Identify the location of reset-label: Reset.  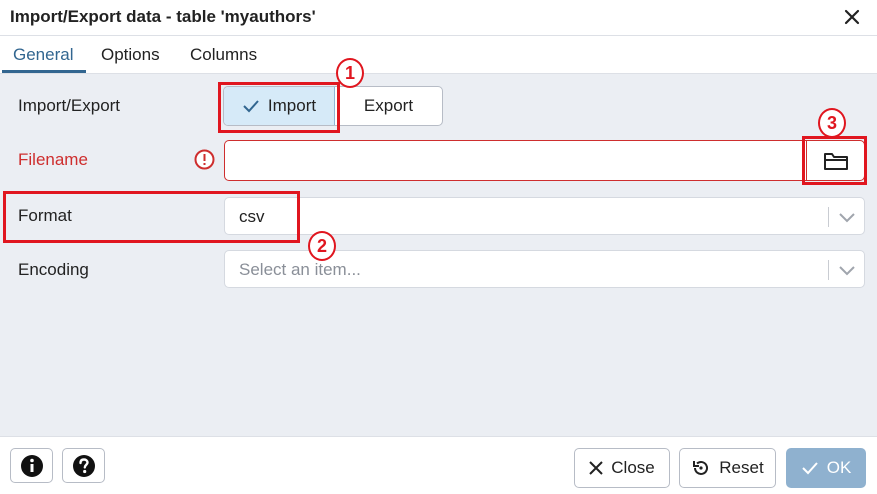
(741, 467).